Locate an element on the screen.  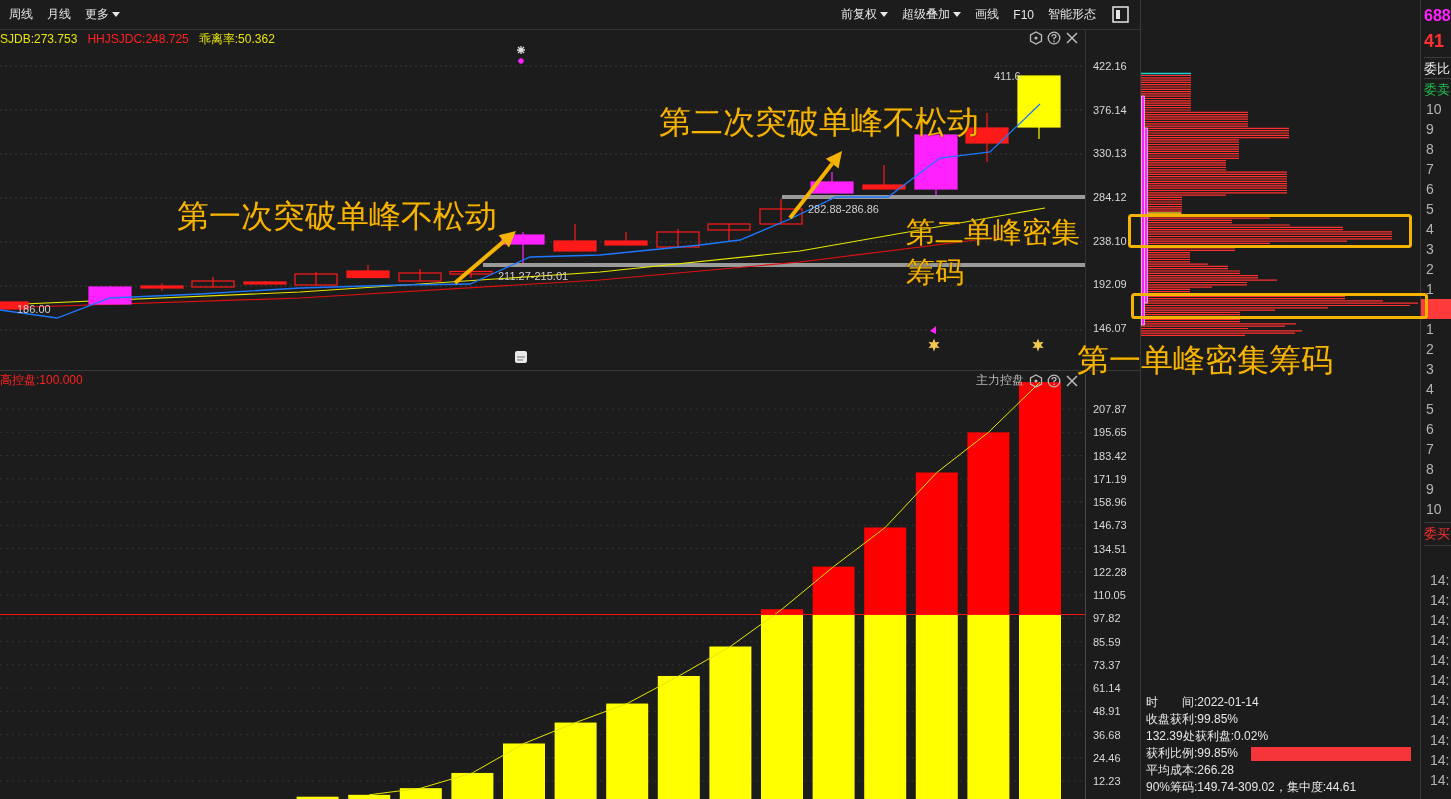
price-label: 282.88-286.86 is located at coordinates (843, 209).